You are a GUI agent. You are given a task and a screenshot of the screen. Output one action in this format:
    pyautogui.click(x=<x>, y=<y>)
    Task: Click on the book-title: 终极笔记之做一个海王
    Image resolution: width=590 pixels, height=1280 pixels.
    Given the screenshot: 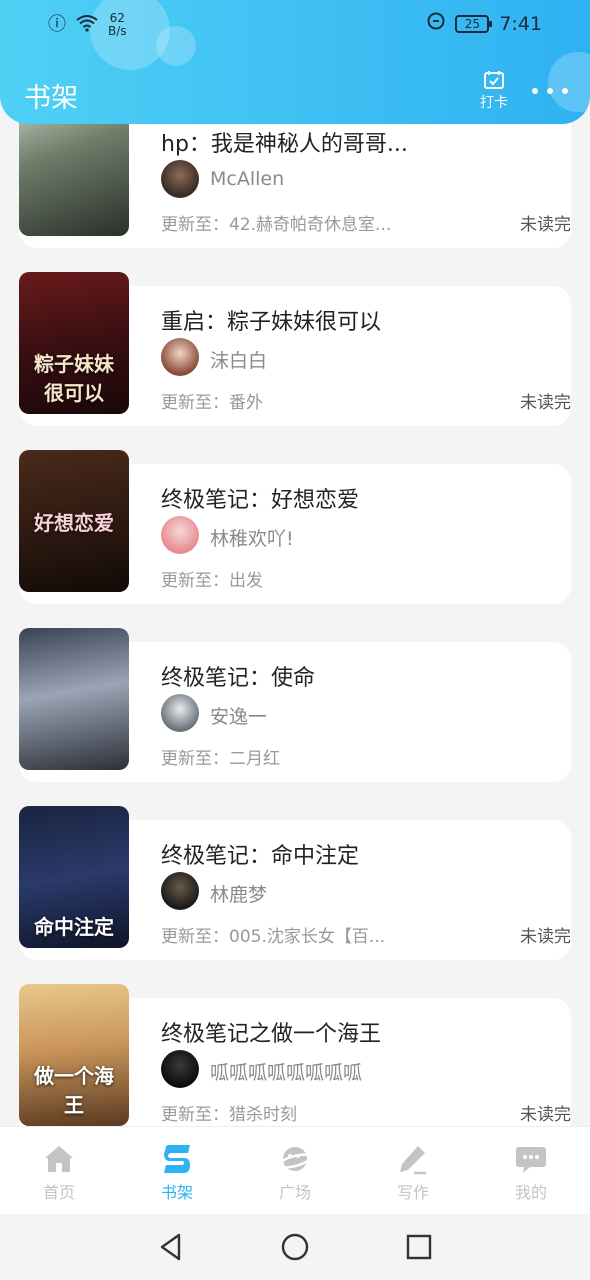 What is the action you would take?
    pyautogui.click(x=271, y=1032)
    